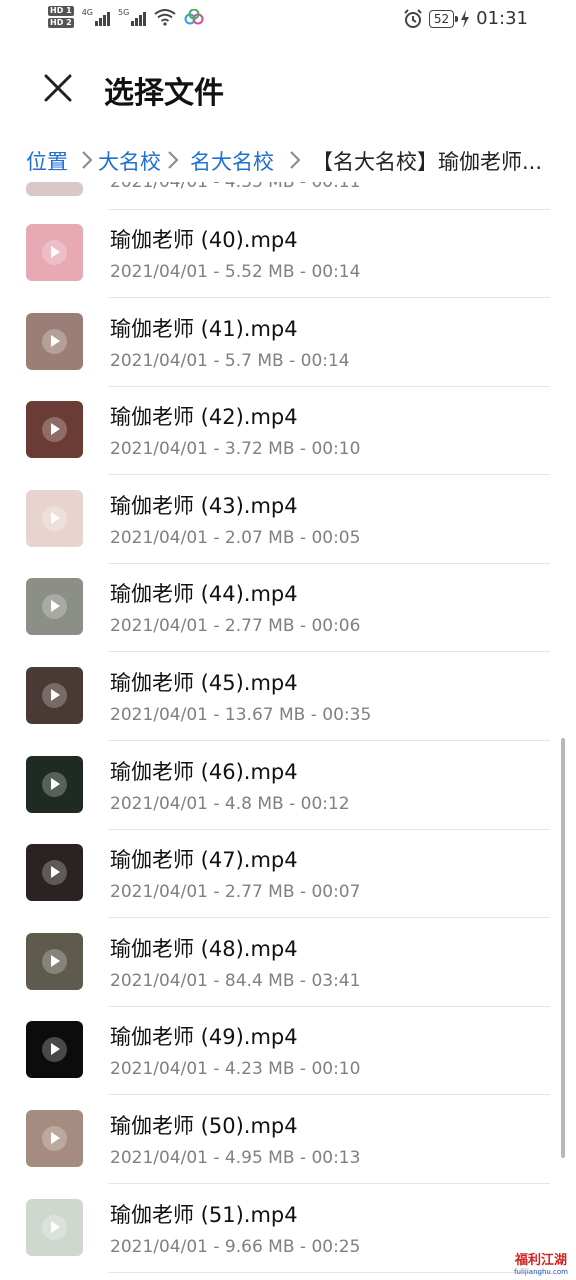 This screenshot has width=576, height=1280. Describe the element at coordinates (288, 22) in the screenshot. I see `status-bar: HD 1 HD 2 4G 5G 52 01:31` at that location.